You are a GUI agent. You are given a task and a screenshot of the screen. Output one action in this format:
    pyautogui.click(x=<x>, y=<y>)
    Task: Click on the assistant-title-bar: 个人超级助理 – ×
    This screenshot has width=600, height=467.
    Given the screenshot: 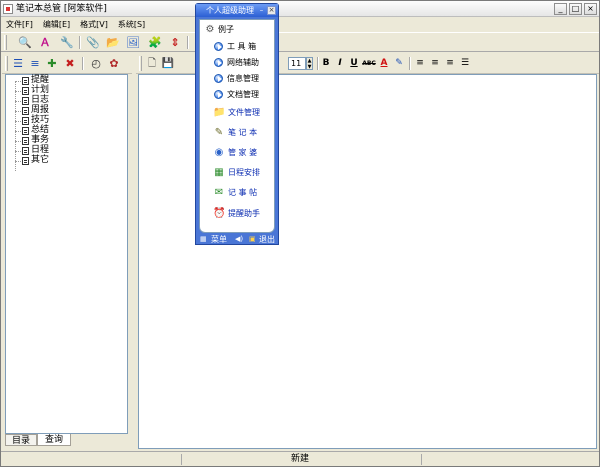 What is the action you would take?
    pyautogui.click(x=237, y=10)
    